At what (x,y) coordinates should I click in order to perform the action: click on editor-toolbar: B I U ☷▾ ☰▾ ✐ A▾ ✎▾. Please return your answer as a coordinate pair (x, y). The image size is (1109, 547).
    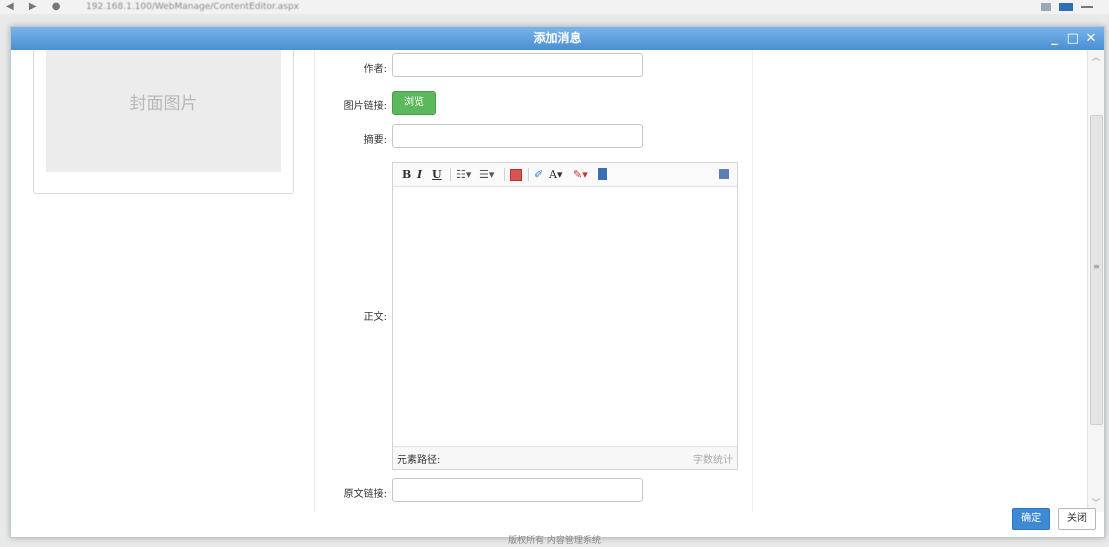
    Looking at the image, I should click on (565, 175).